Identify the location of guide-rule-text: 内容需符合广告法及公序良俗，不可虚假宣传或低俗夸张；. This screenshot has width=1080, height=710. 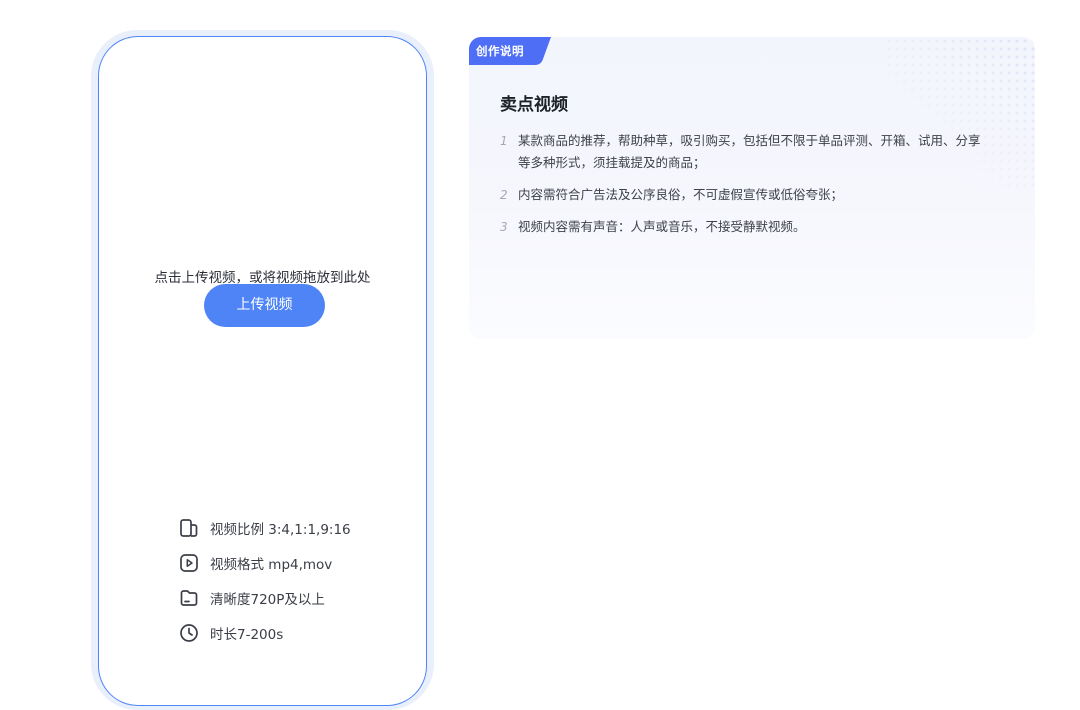
(681, 194).